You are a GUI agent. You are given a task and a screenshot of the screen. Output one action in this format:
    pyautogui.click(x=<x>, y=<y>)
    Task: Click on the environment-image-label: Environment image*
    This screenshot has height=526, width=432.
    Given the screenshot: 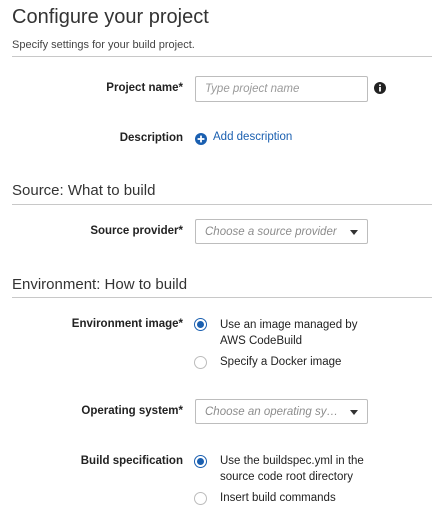 What is the action you would take?
    pyautogui.click(x=127, y=324)
    